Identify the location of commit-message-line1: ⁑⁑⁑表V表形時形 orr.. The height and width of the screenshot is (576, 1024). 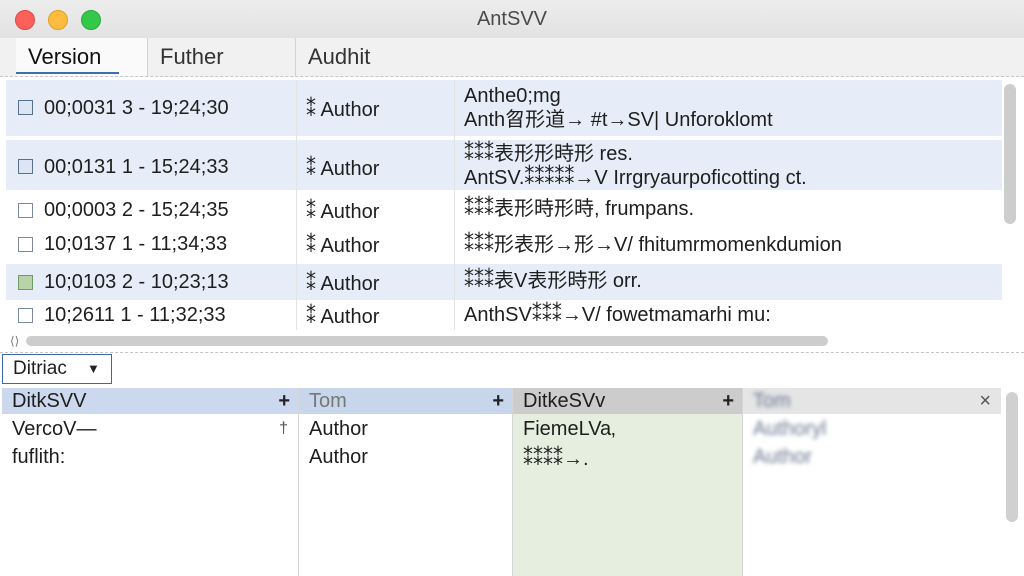
(553, 281).